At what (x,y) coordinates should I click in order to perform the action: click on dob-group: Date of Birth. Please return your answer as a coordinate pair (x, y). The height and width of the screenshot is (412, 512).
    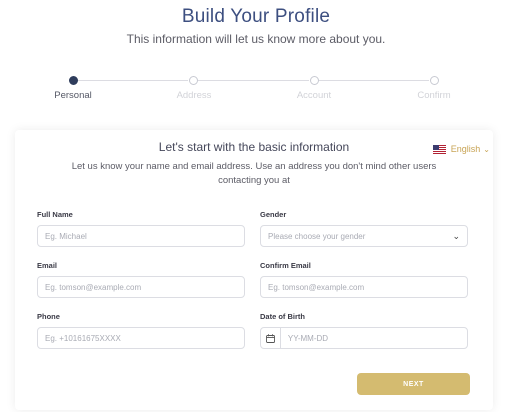
    Looking at the image, I should click on (364, 330).